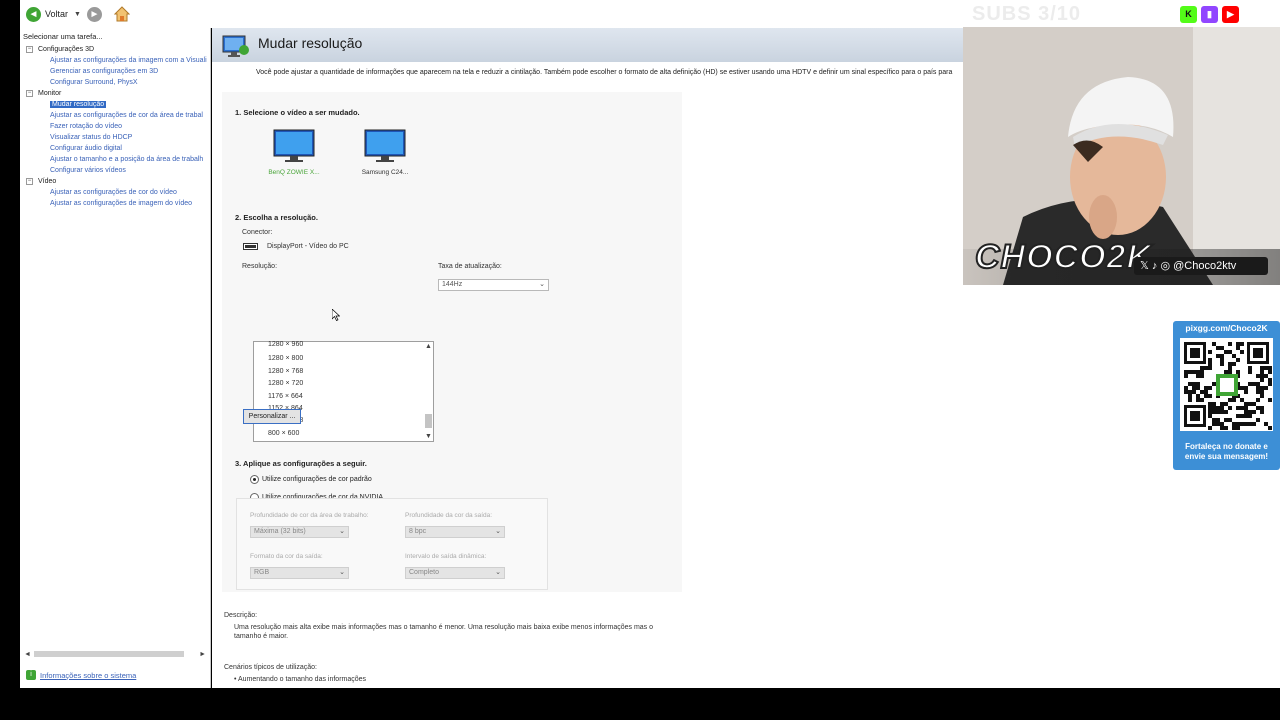 The image size is (1280, 720). I want to click on radio-default-color: Utilize configurações de cor padrão, so click(311, 479).